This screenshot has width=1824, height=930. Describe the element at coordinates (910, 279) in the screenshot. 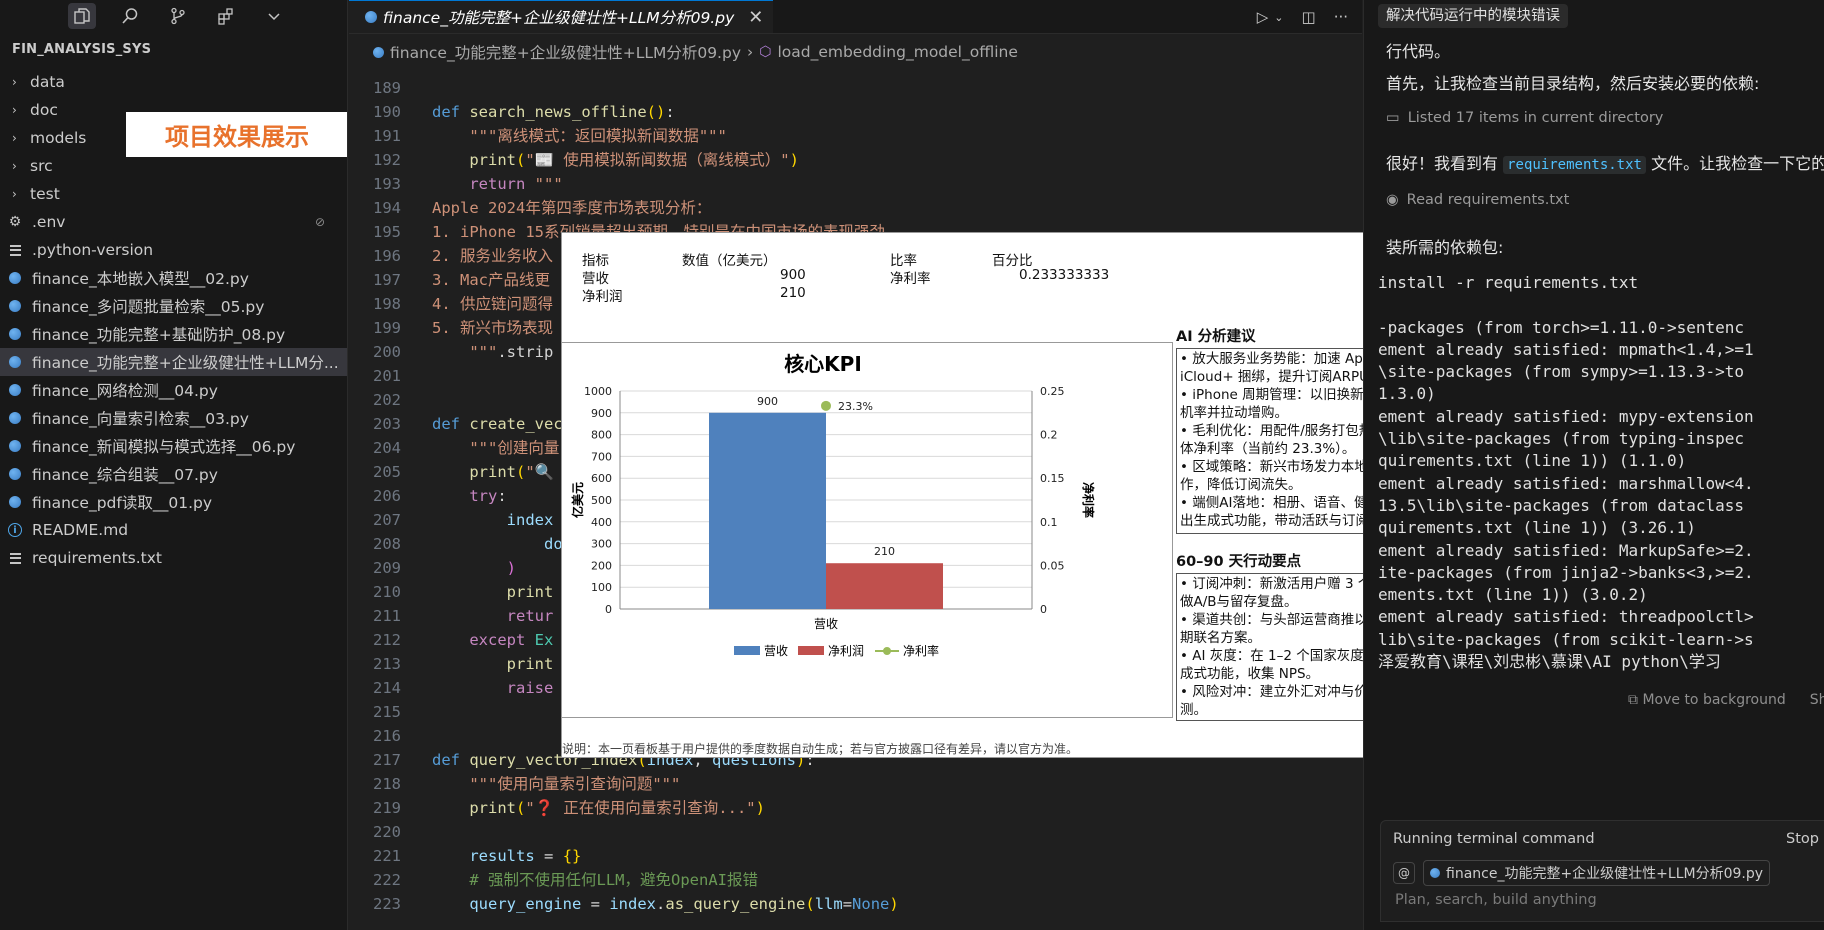

I see `table-cell: 净利率` at that location.